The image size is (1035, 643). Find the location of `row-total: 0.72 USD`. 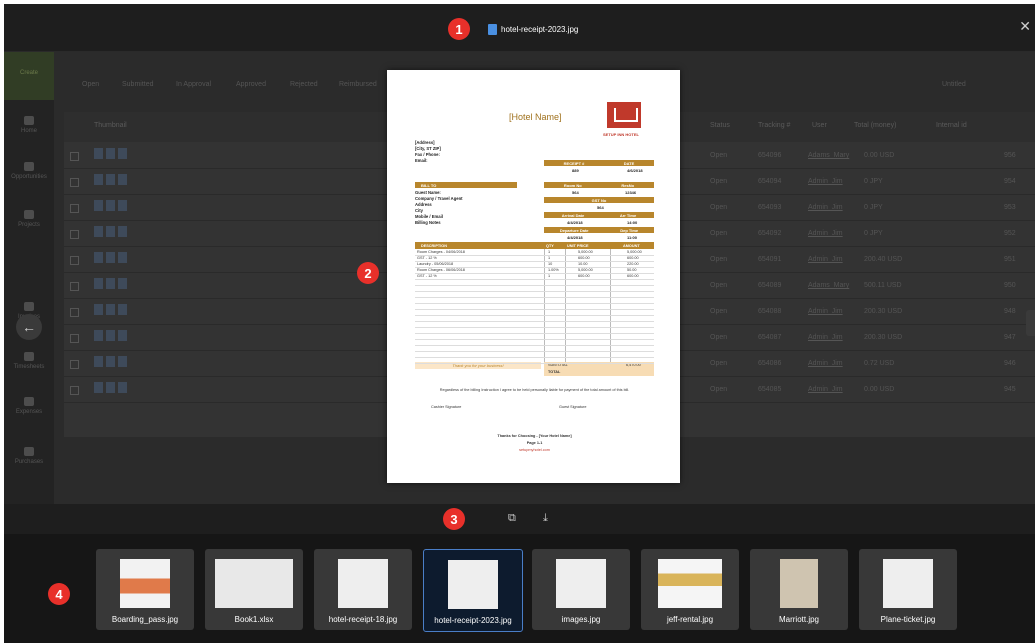

row-total: 0.72 USD is located at coordinates (879, 363).